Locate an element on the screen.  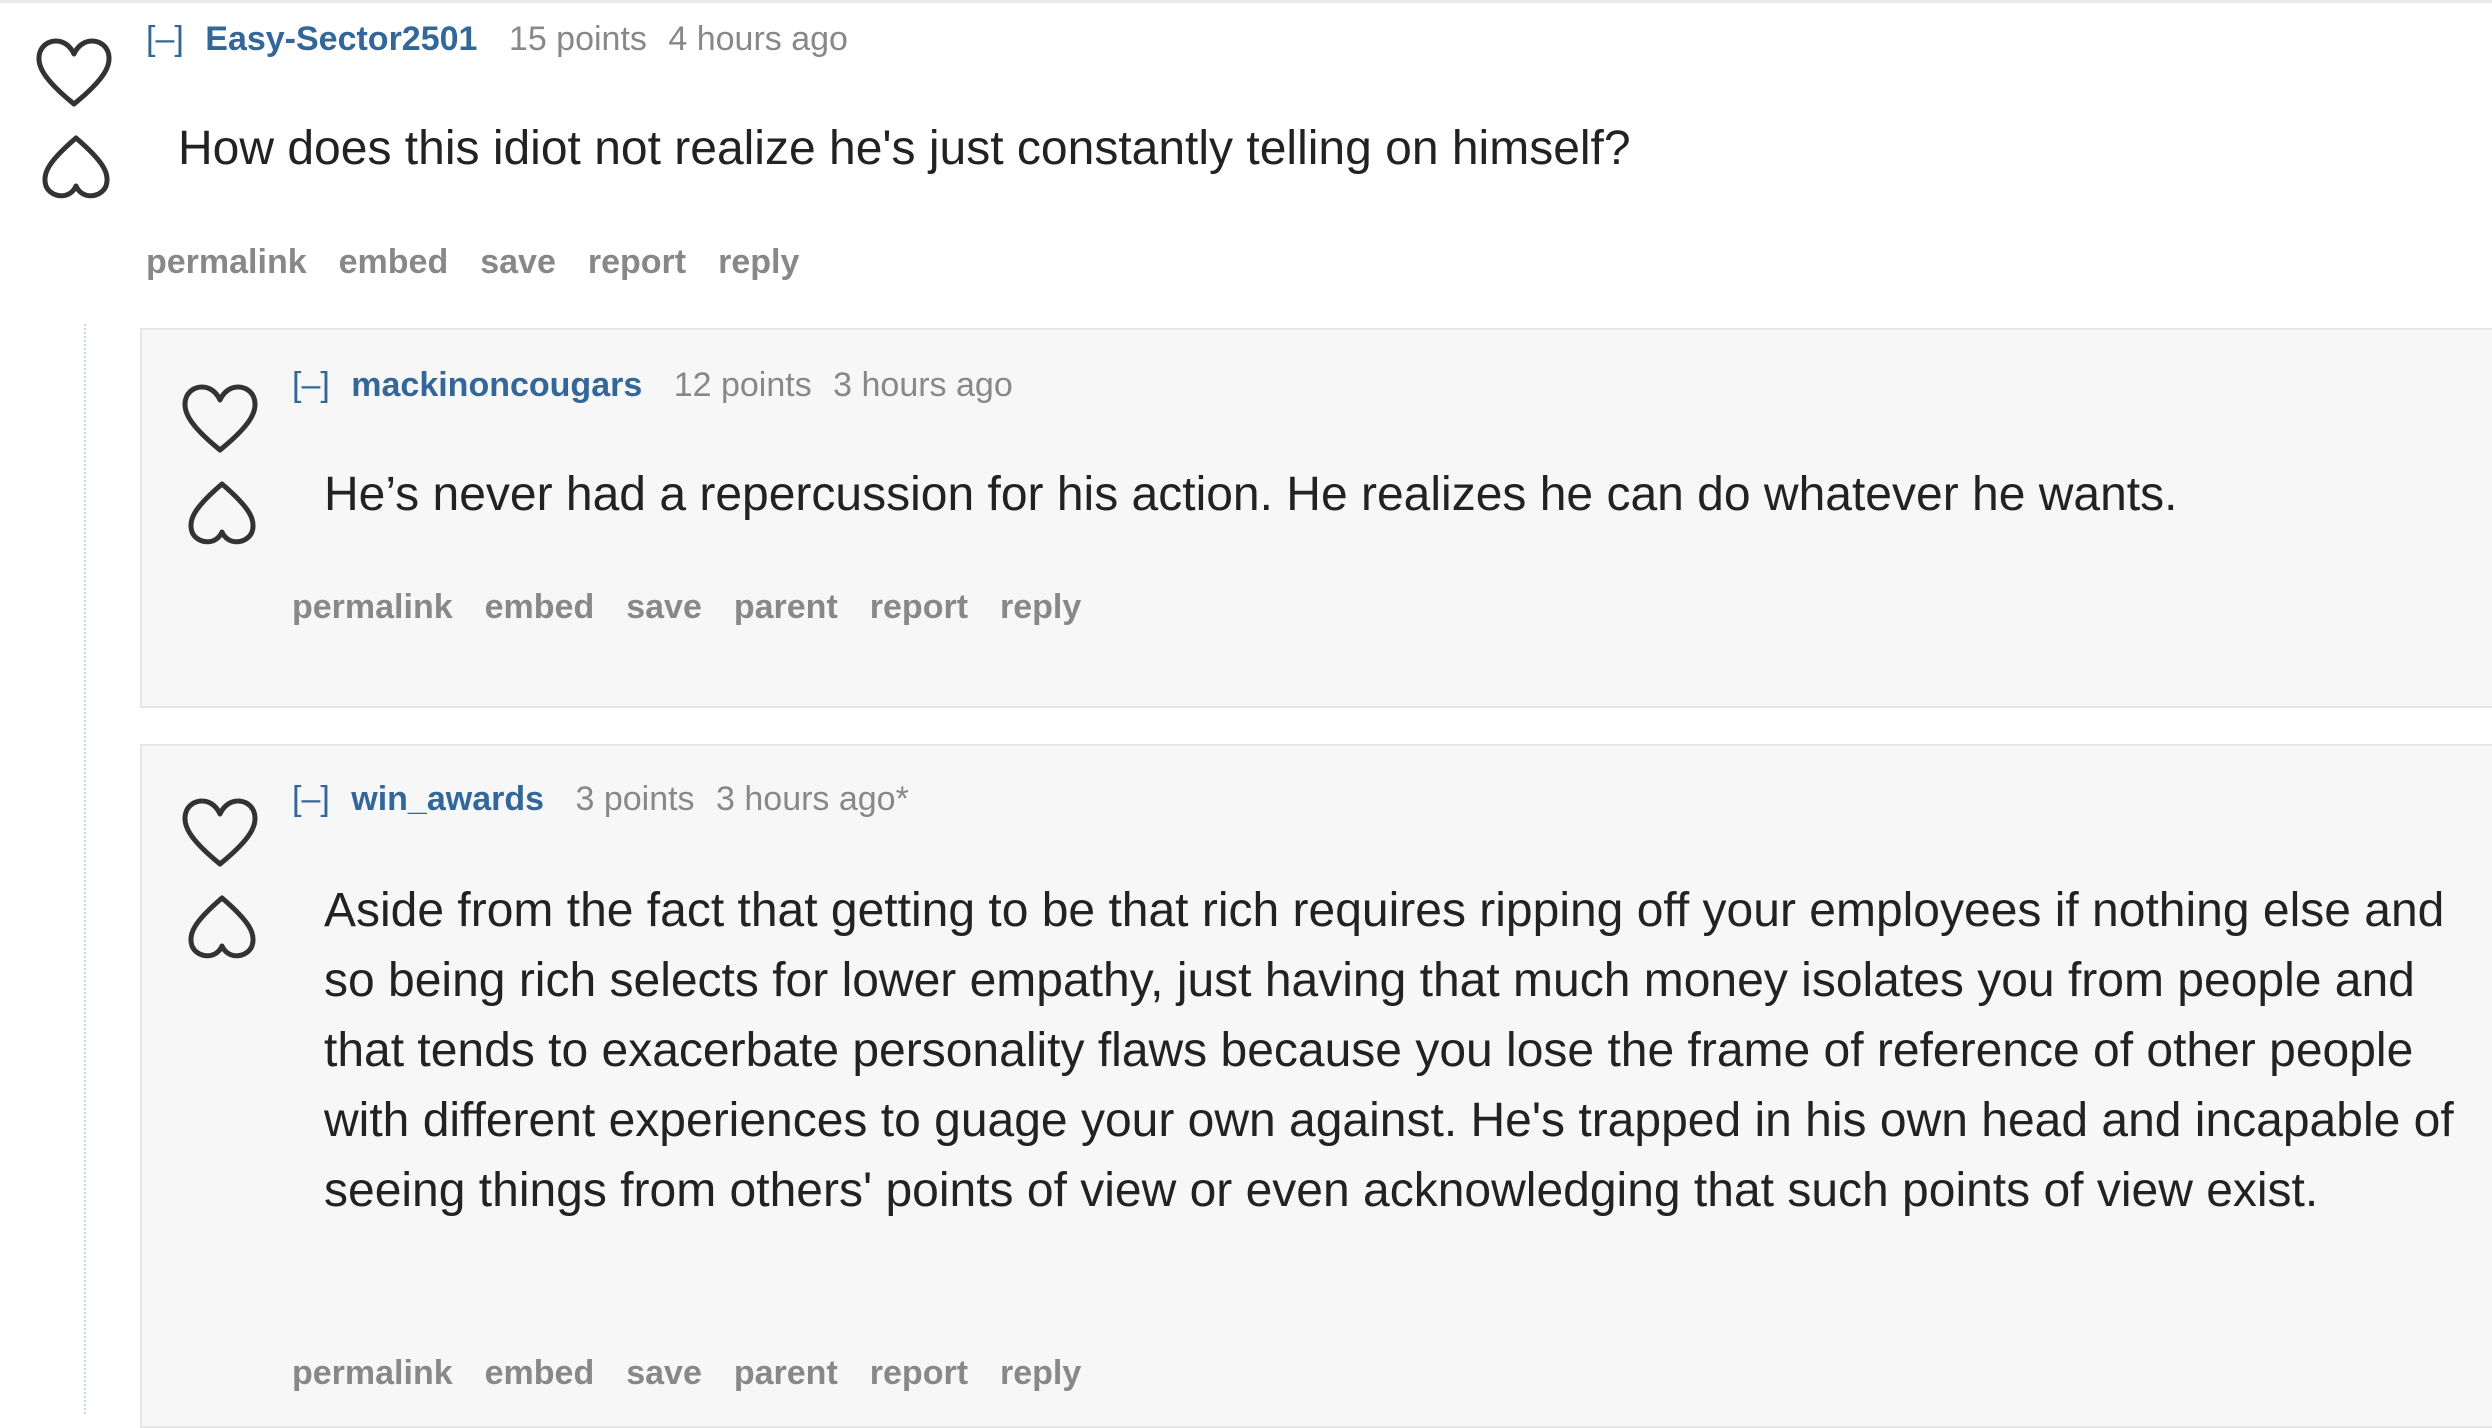
comment-actions: permalink embed save report reply is located at coordinates (488, 262).